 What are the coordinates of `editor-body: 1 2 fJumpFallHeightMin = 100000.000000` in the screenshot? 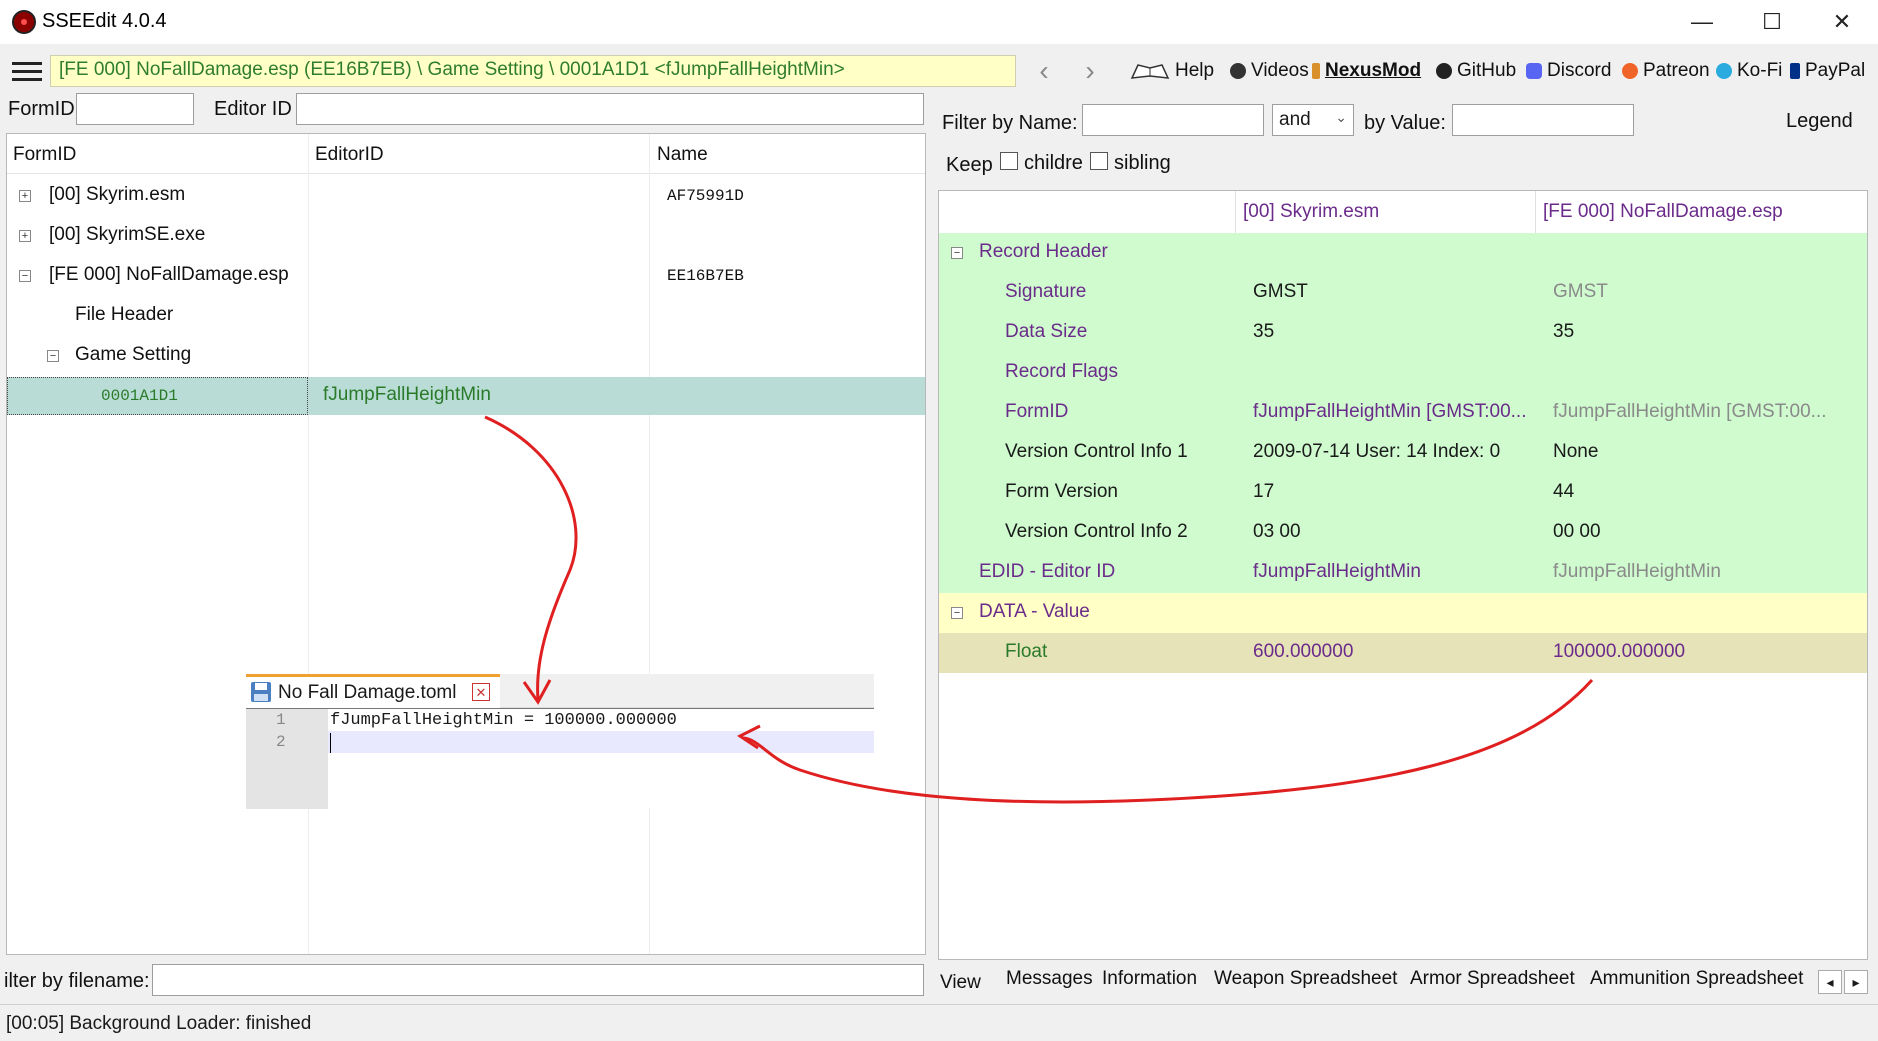 It's located at (560, 758).